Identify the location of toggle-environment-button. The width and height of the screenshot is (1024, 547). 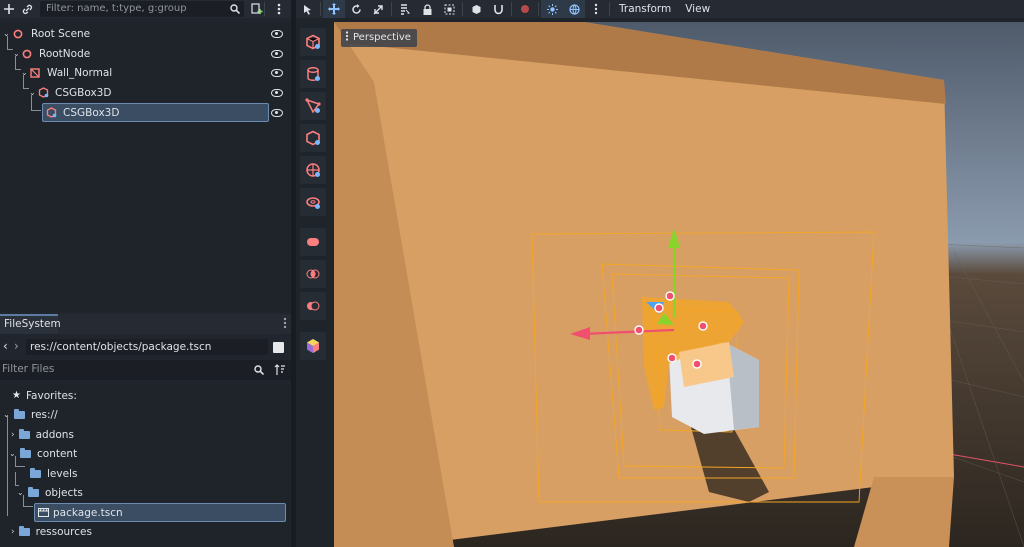
(574, 9).